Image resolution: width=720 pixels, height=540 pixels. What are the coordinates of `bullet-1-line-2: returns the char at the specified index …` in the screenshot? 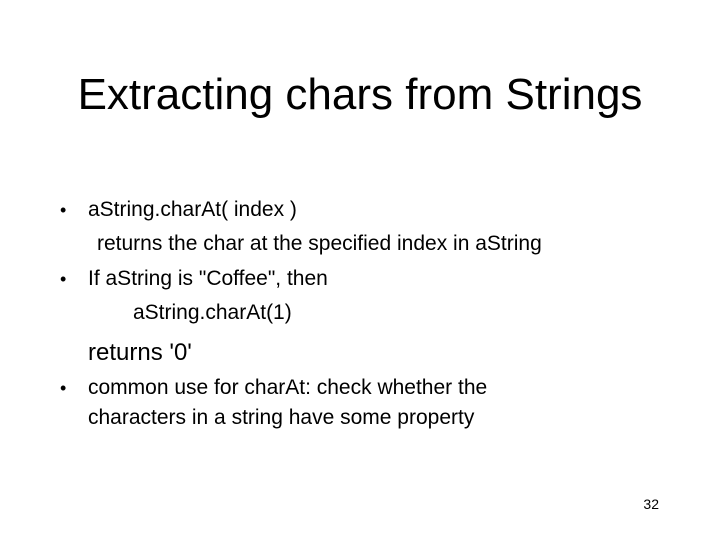 It's located at (319, 243).